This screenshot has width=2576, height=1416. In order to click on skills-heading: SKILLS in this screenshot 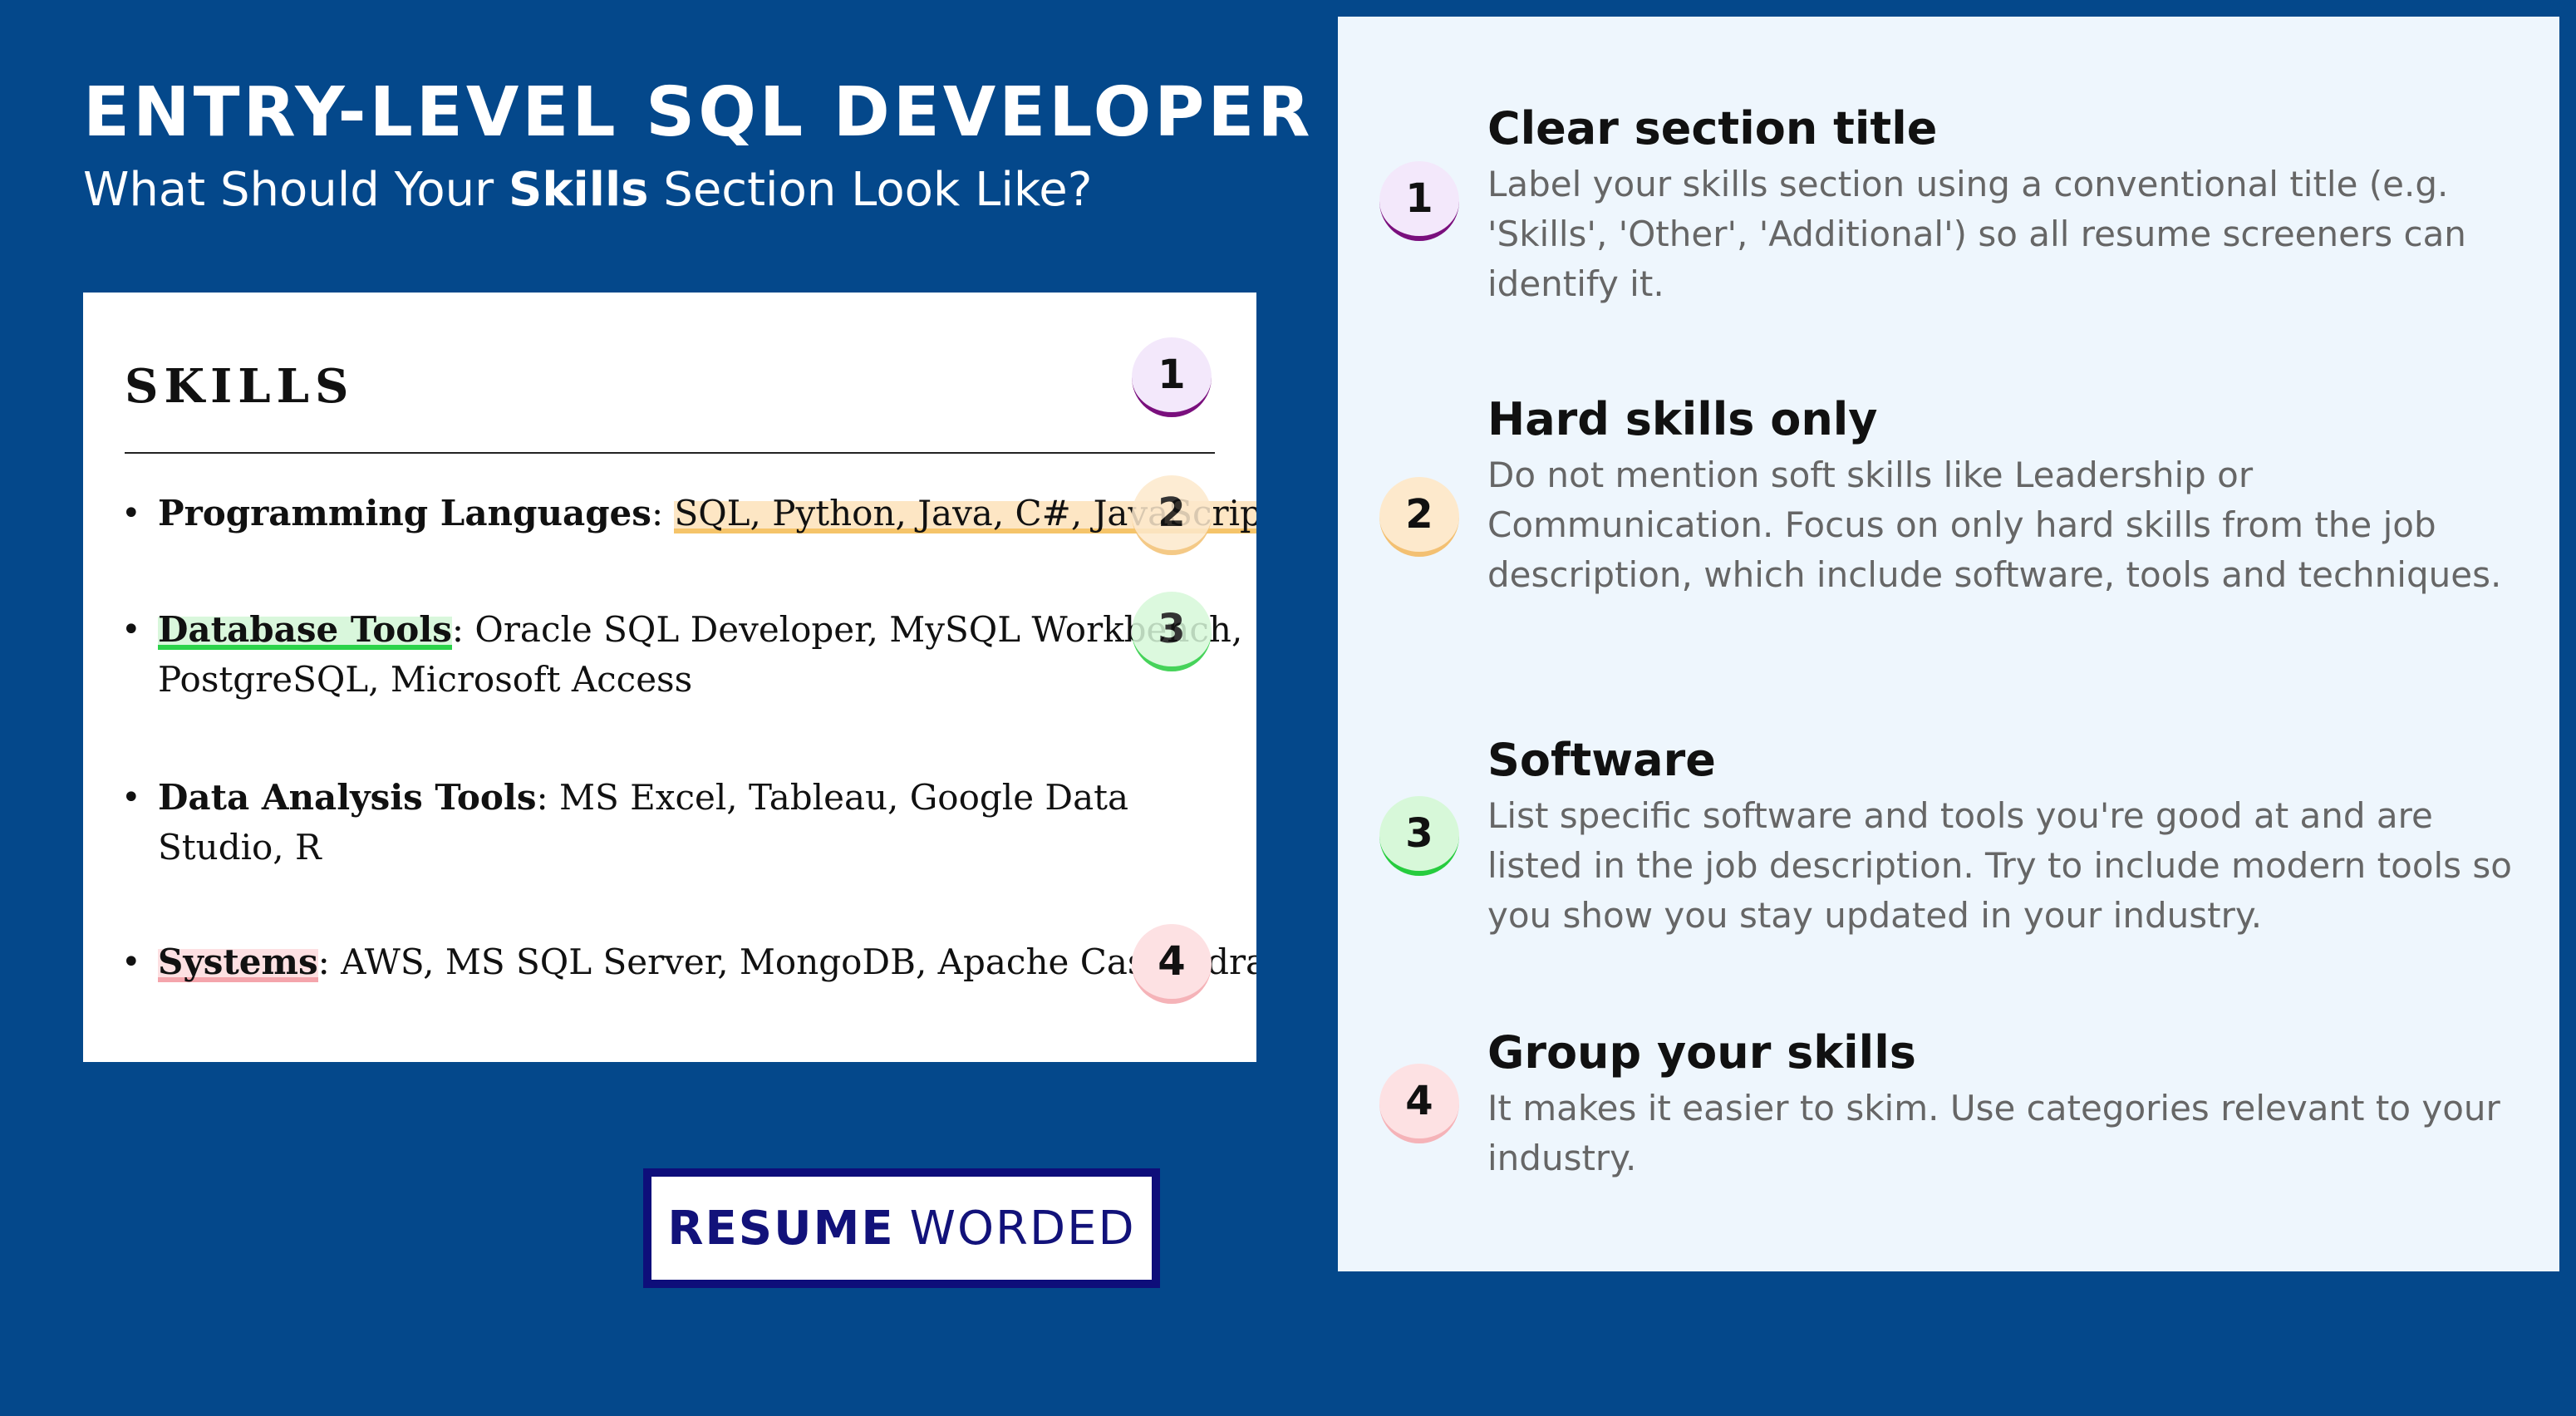, I will do `click(240, 386)`.